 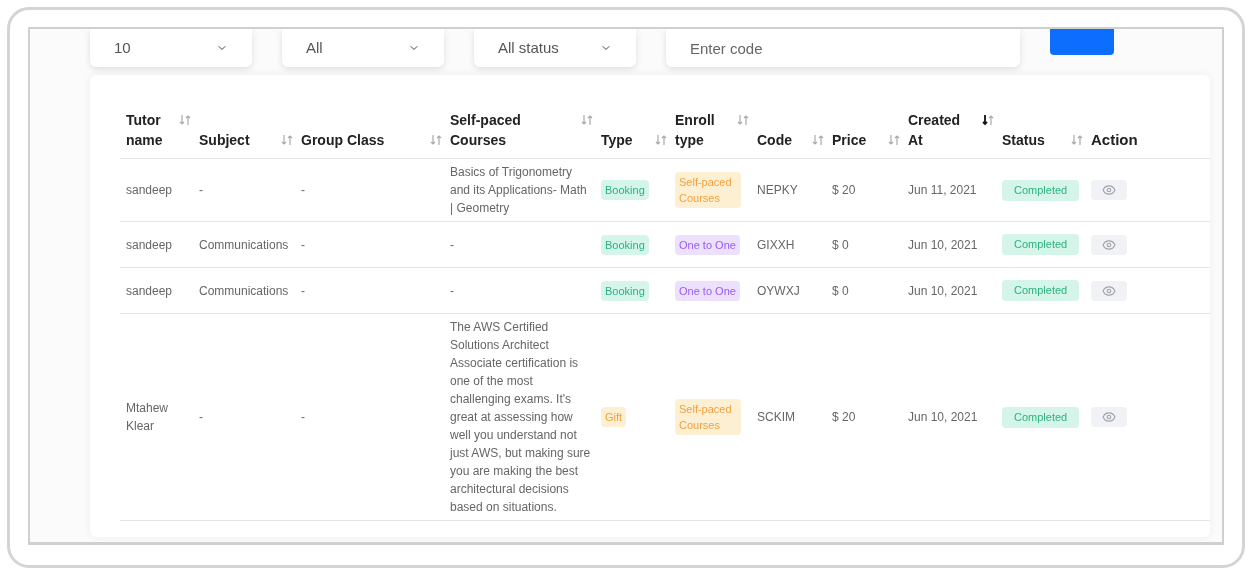 What do you see at coordinates (147, 417) in the screenshot?
I see `tutor-name: Mtahew Klear` at bounding box center [147, 417].